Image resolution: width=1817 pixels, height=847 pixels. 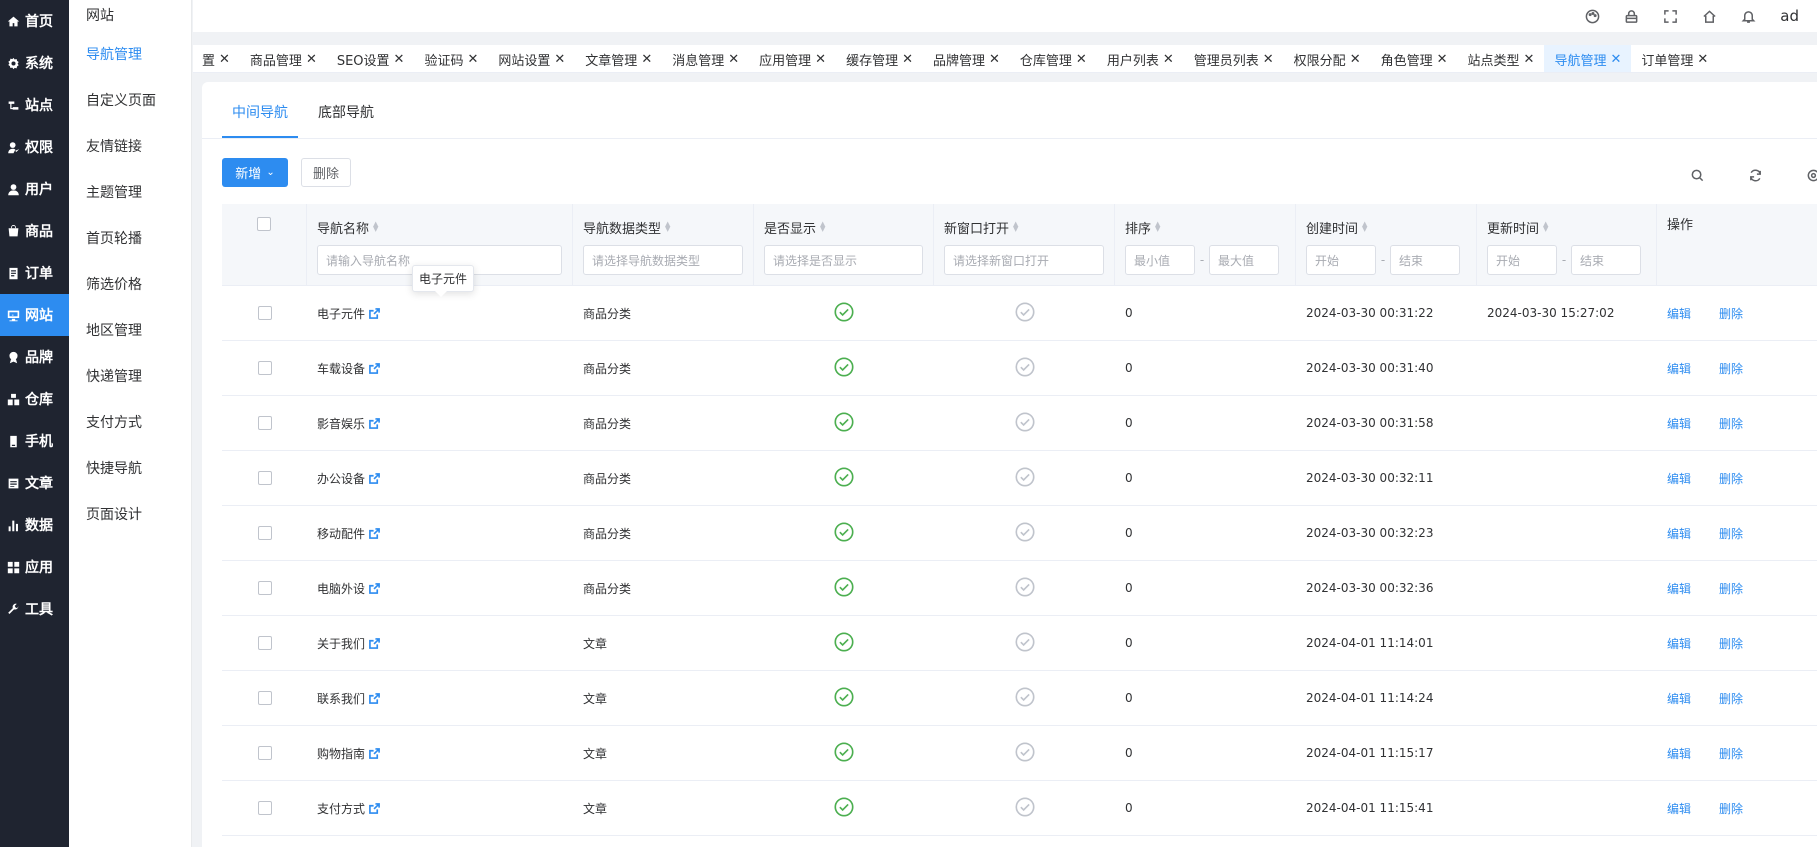 I want to click on new-window-filter-select: 请选择新窗口打开, so click(x=1024, y=260).